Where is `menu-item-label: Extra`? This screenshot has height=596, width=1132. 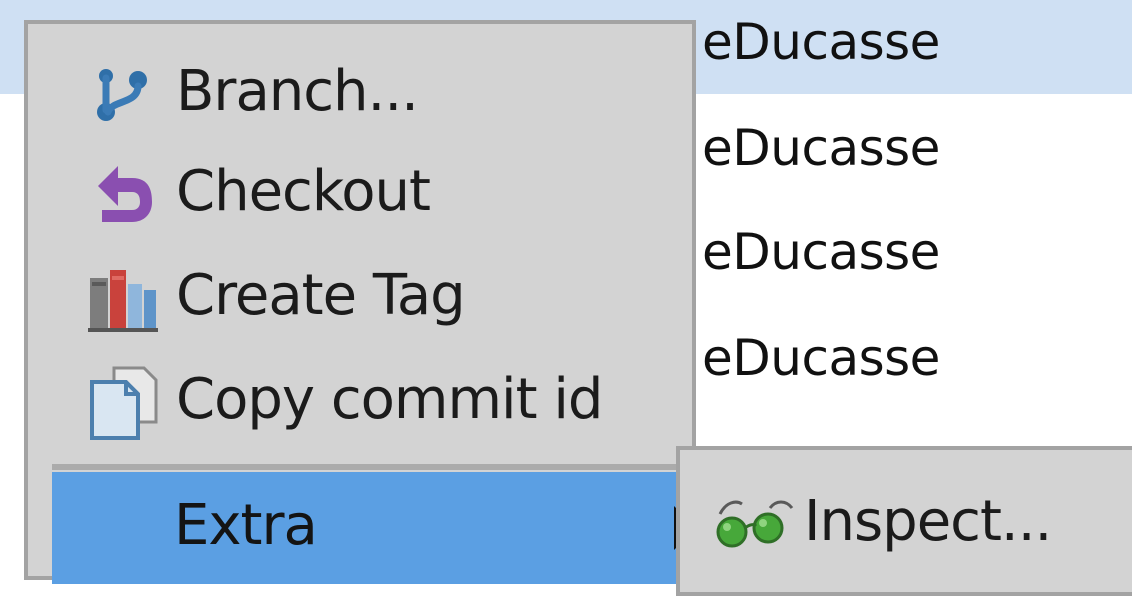
menu-item-label: Extra is located at coordinates (246, 525).